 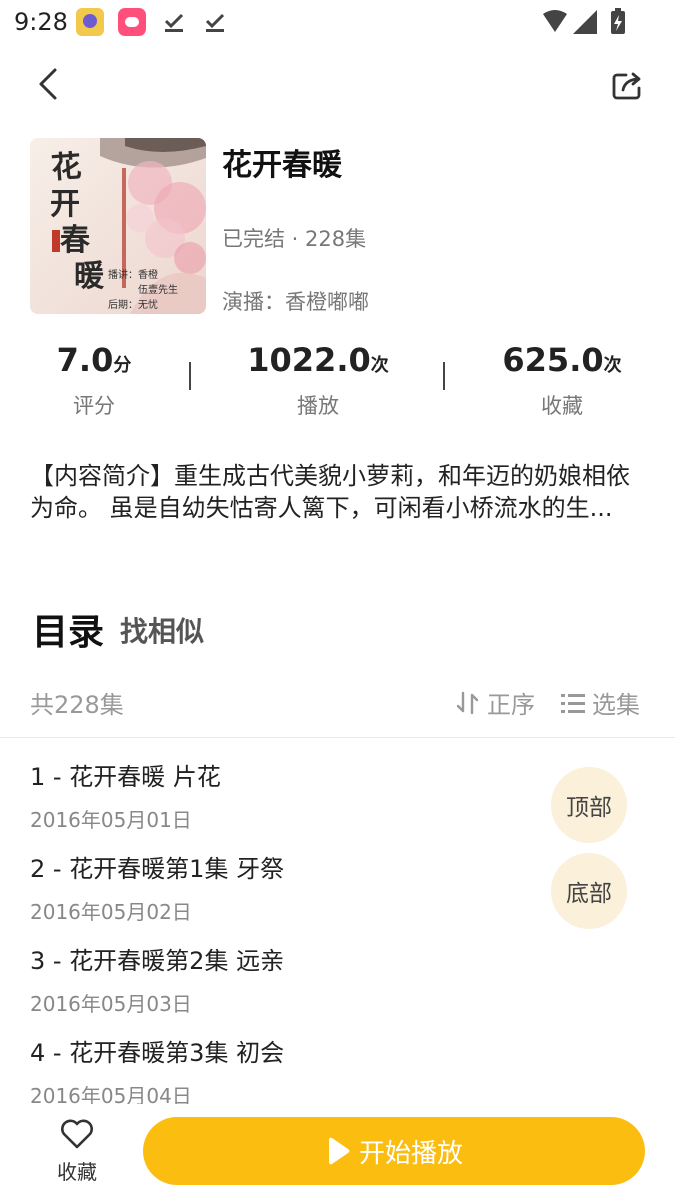 I want to click on share-icon, so click(x=626, y=86).